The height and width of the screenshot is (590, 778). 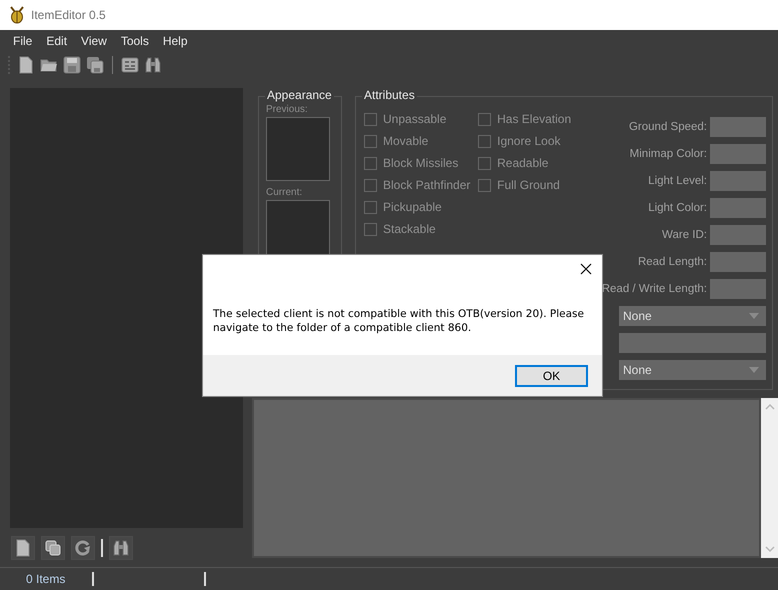 I want to click on binoculars-icon, so click(x=153, y=65).